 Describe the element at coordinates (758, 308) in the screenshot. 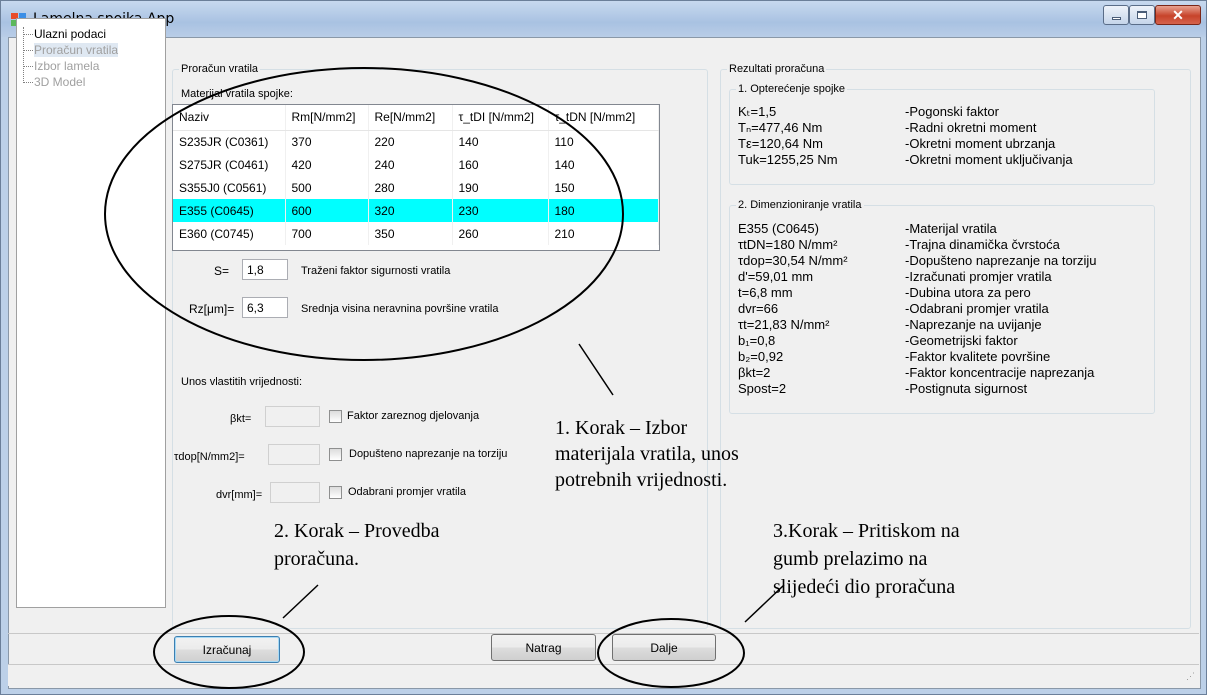

I see `result-value: dvr=66` at that location.